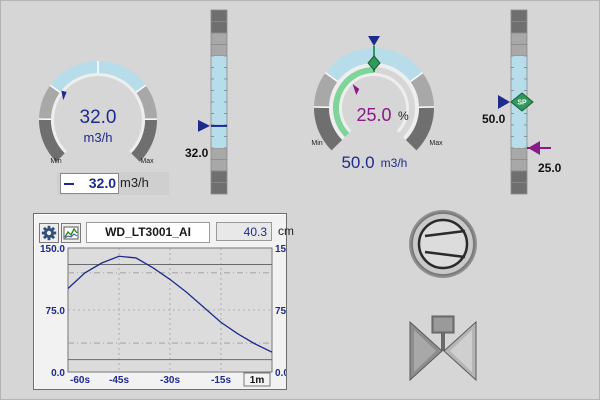  Describe the element at coordinates (403, 116) in the screenshot. I see `pid-gauge-percent-sign: %` at that location.